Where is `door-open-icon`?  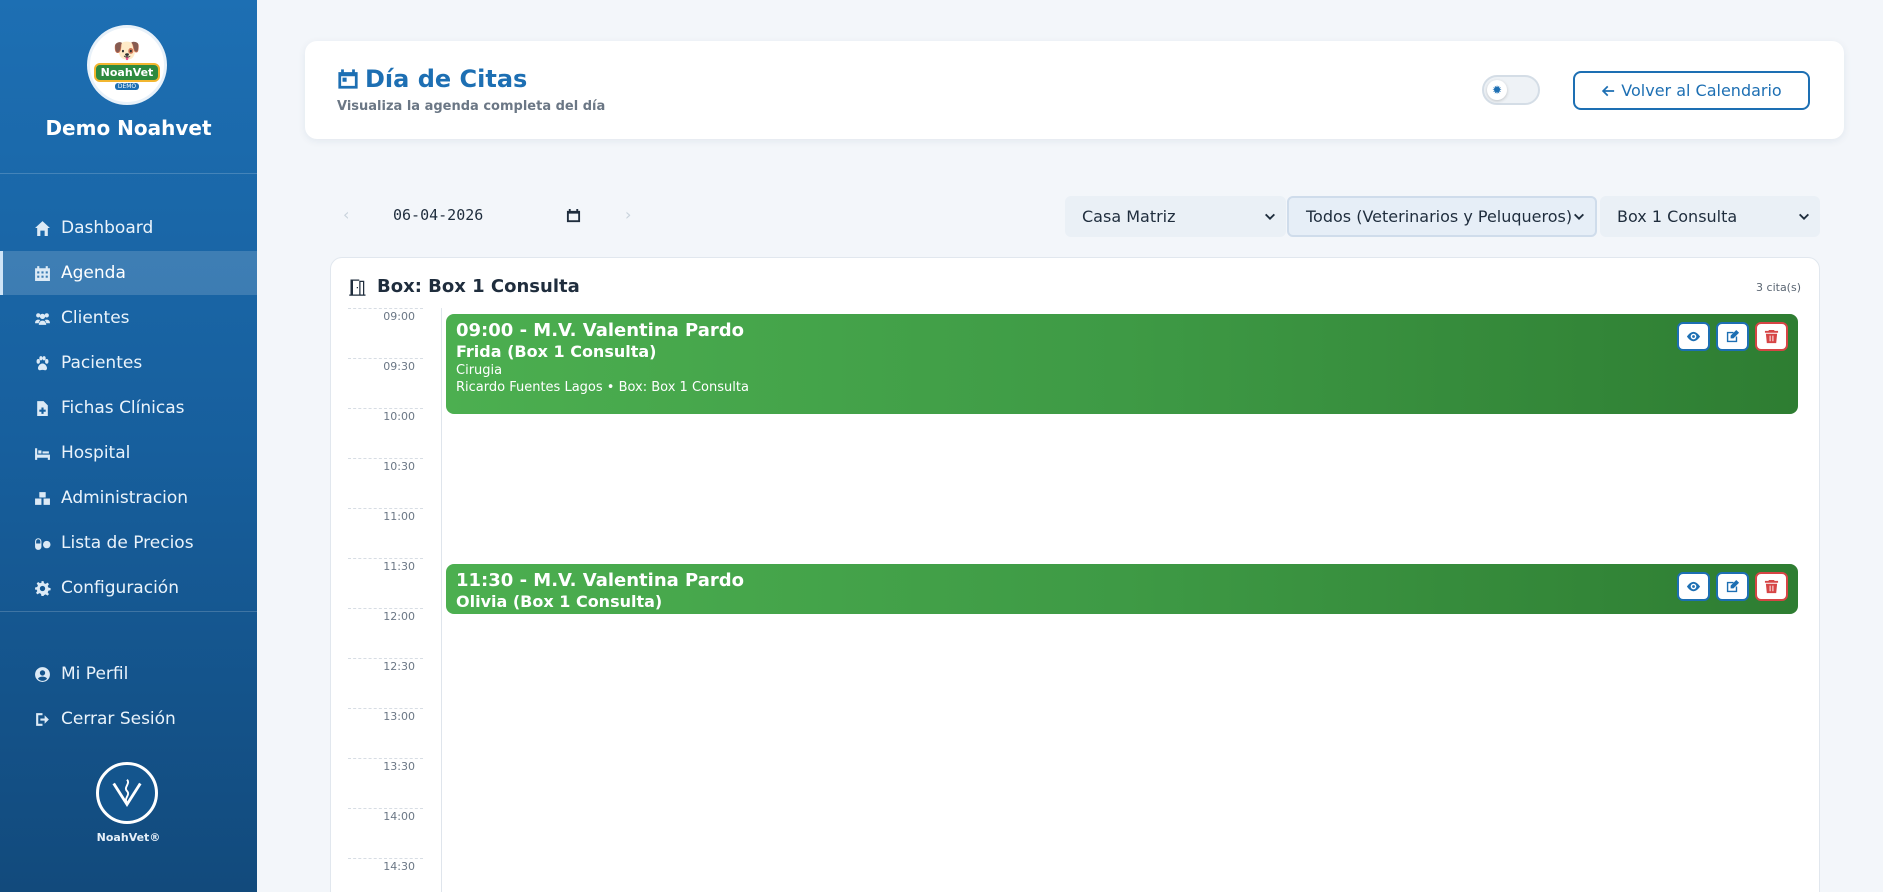
door-open-icon is located at coordinates (357, 287).